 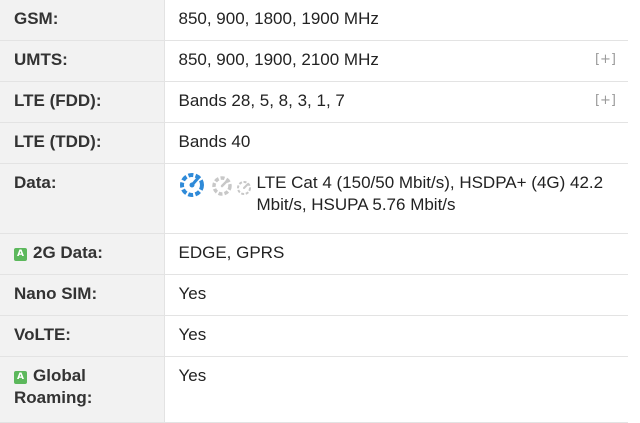 What do you see at coordinates (82, 389) in the screenshot?
I see `spec-label-cell: A Global Roaming:` at bounding box center [82, 389].